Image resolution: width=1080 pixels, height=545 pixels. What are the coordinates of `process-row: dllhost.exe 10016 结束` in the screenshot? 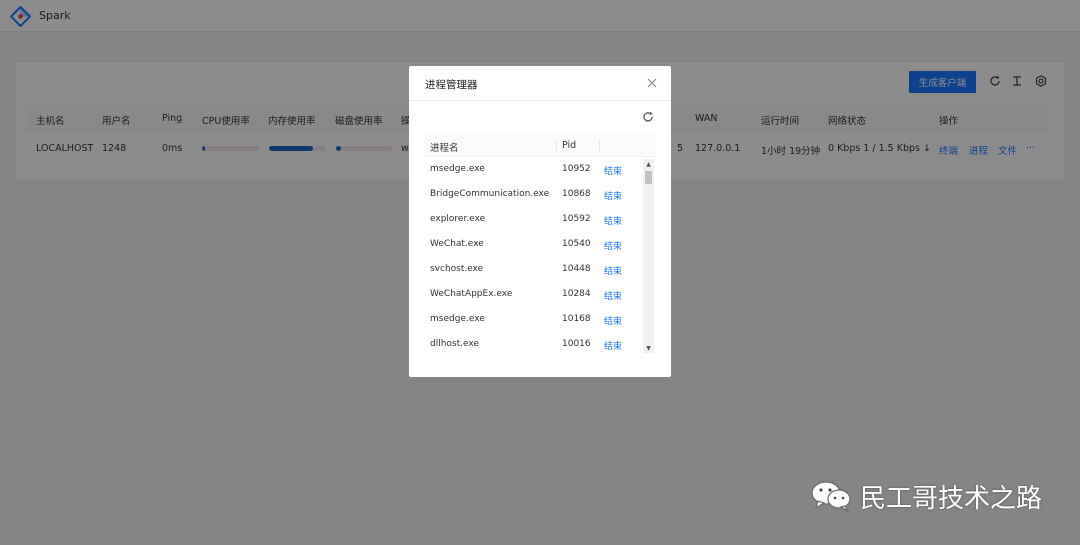 It's located at (535, 343).